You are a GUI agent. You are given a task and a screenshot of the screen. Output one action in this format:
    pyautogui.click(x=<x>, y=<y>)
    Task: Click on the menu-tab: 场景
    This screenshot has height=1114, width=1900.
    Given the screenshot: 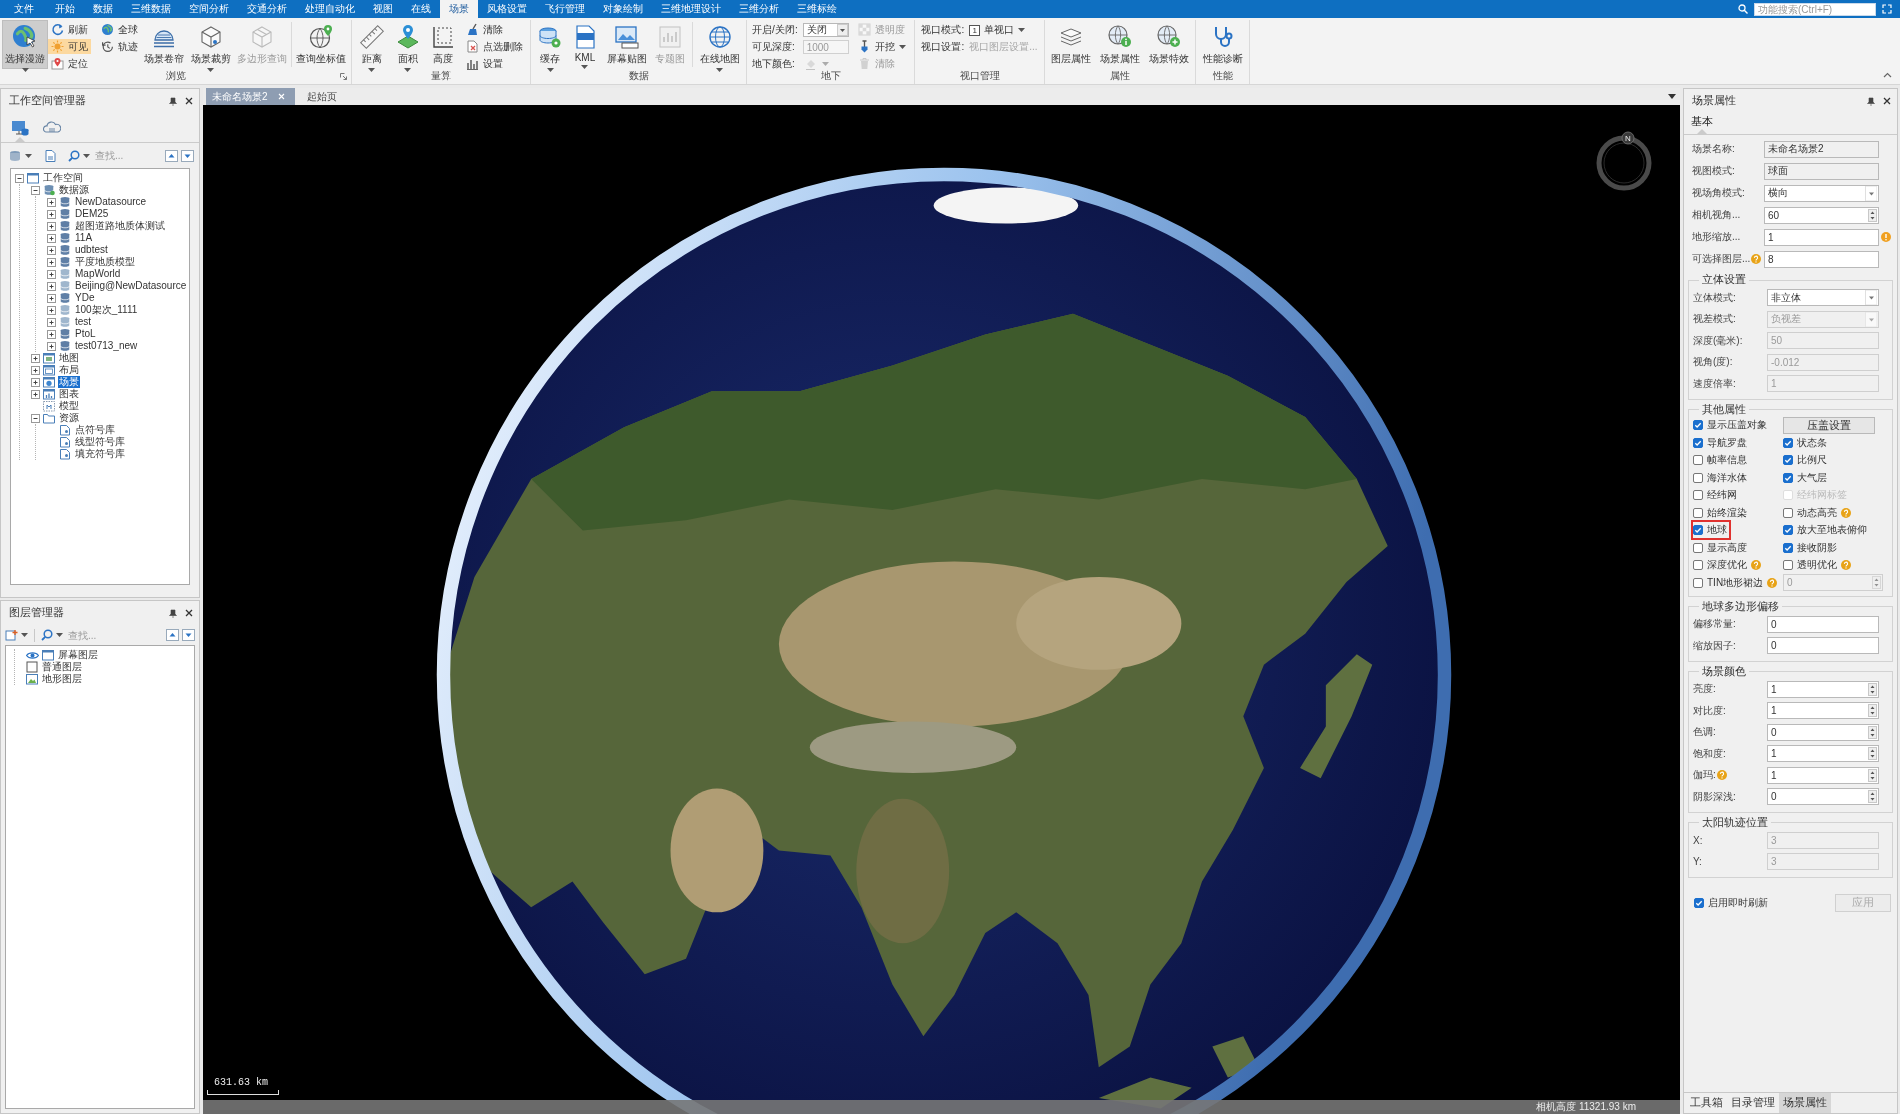 What is the action you would take?
    pyautogui.click(x=459, y=9)
    